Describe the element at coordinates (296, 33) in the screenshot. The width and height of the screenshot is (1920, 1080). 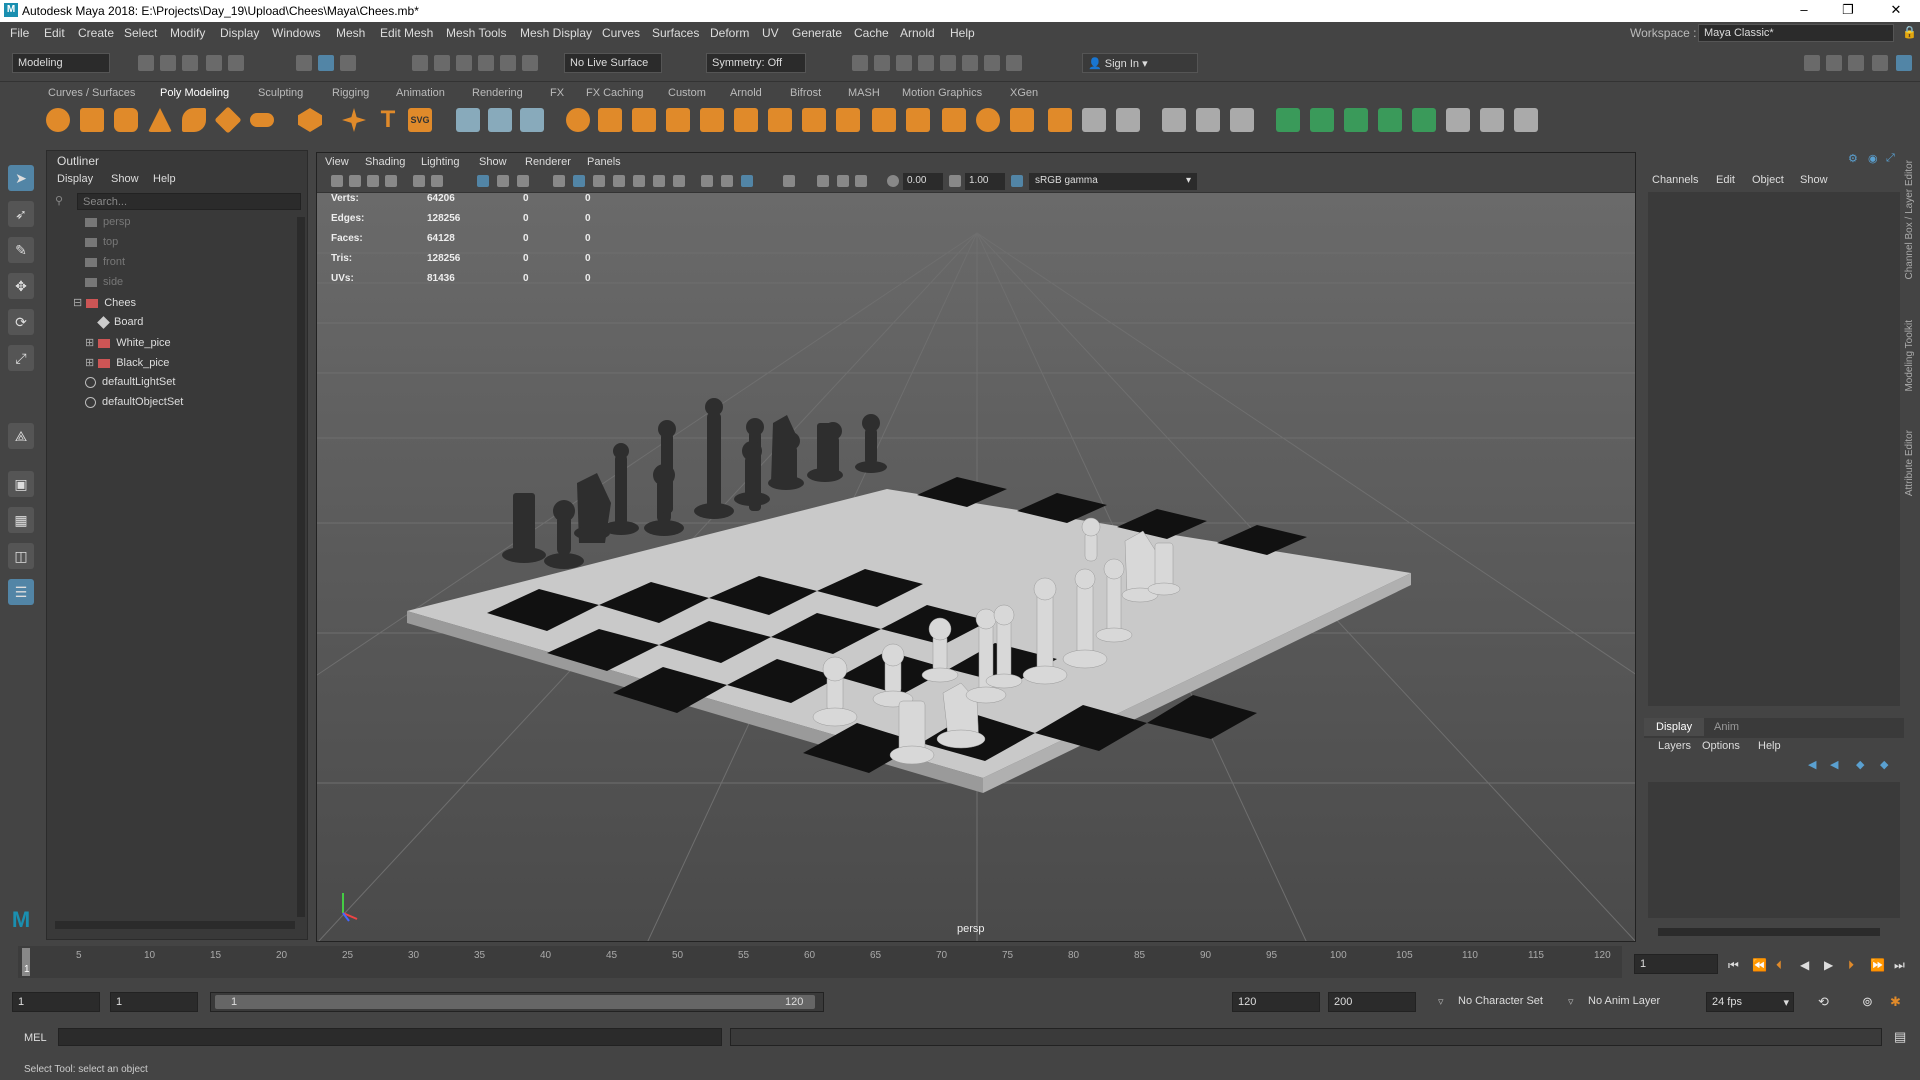
I see `menu-windows: Windows` at that location.